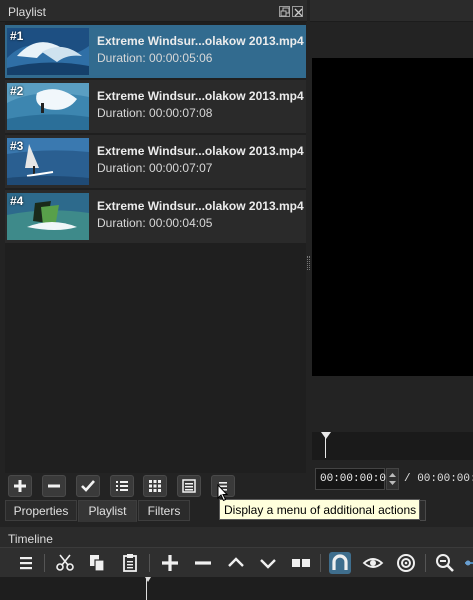 This screenshot has width=473, height=600. Describe the element at coordinates (308, 263) in the screenshot. I see `splitter-handle` at that location.